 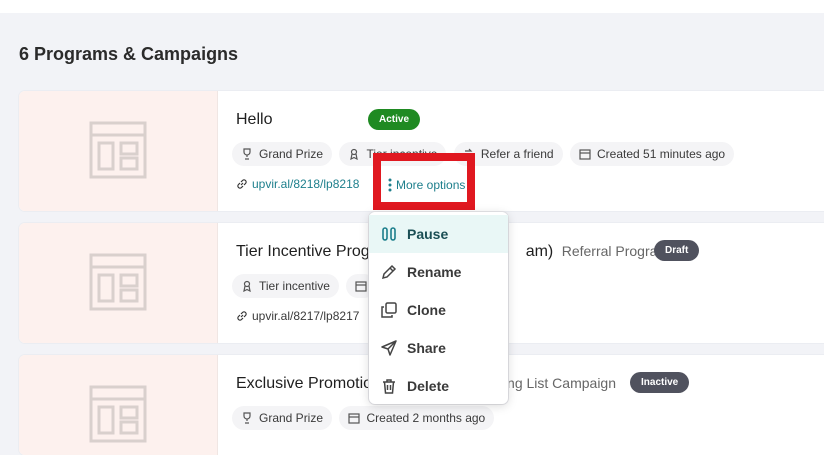 What do you see at coordinates (389, 272) in the screenshot?
I see `pencil-icon` at bounding box center [389, 272].